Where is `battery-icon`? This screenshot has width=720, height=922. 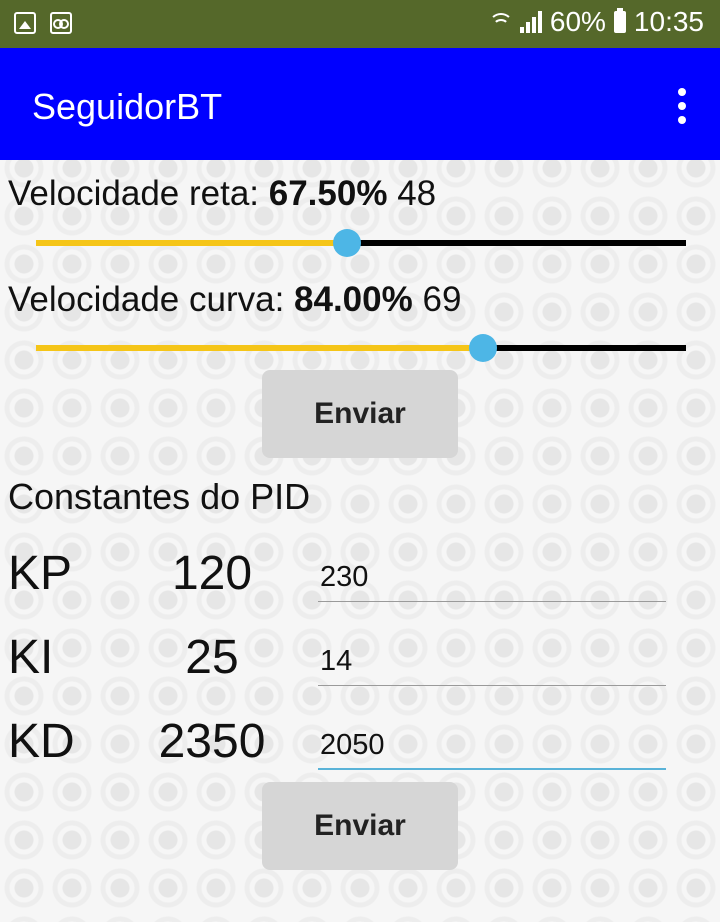 battery-icon is located at coordinates (619, 20).